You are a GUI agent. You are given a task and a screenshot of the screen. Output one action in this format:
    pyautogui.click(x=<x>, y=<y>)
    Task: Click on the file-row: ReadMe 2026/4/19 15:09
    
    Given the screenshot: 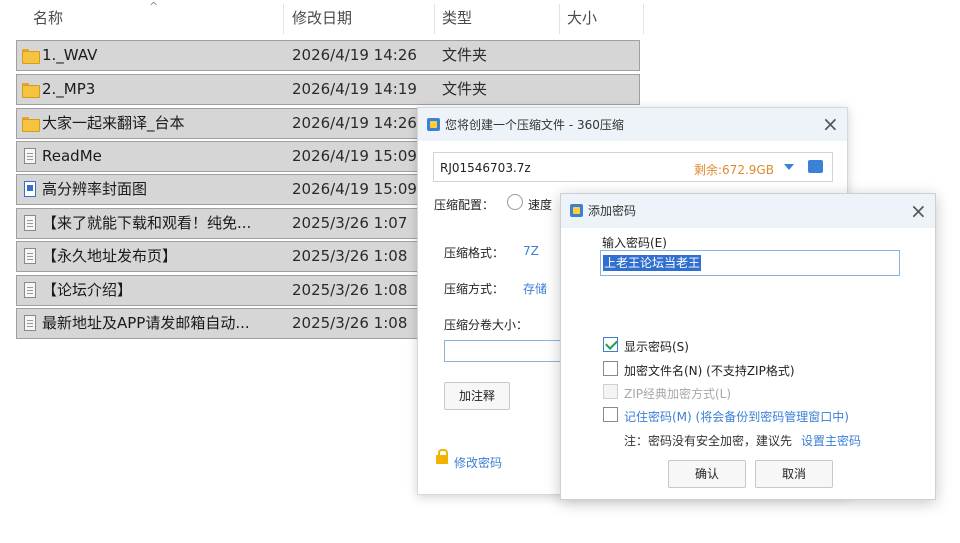 What is the action you would take?
    pyautogui.click(x=217, y=156)
    